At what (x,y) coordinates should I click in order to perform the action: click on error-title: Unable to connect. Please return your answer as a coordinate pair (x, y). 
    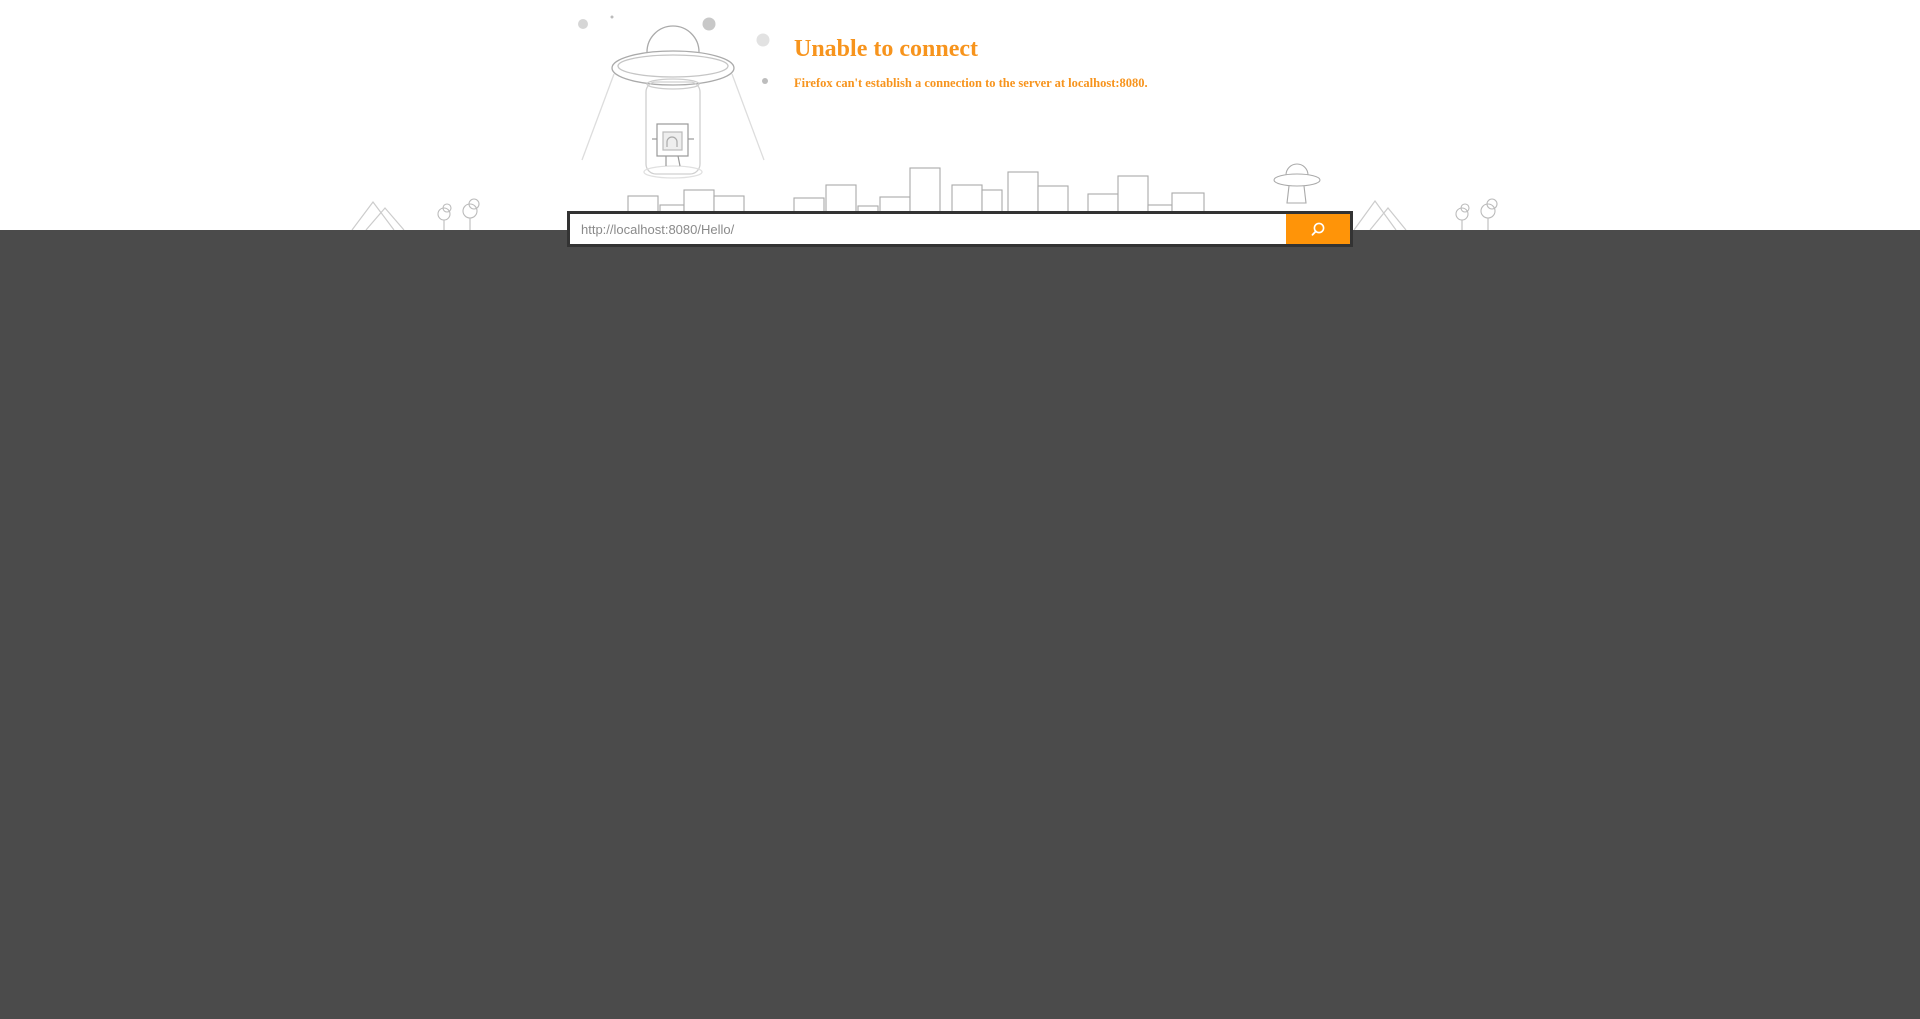
    Looking at the image, I should click on (886, 49).